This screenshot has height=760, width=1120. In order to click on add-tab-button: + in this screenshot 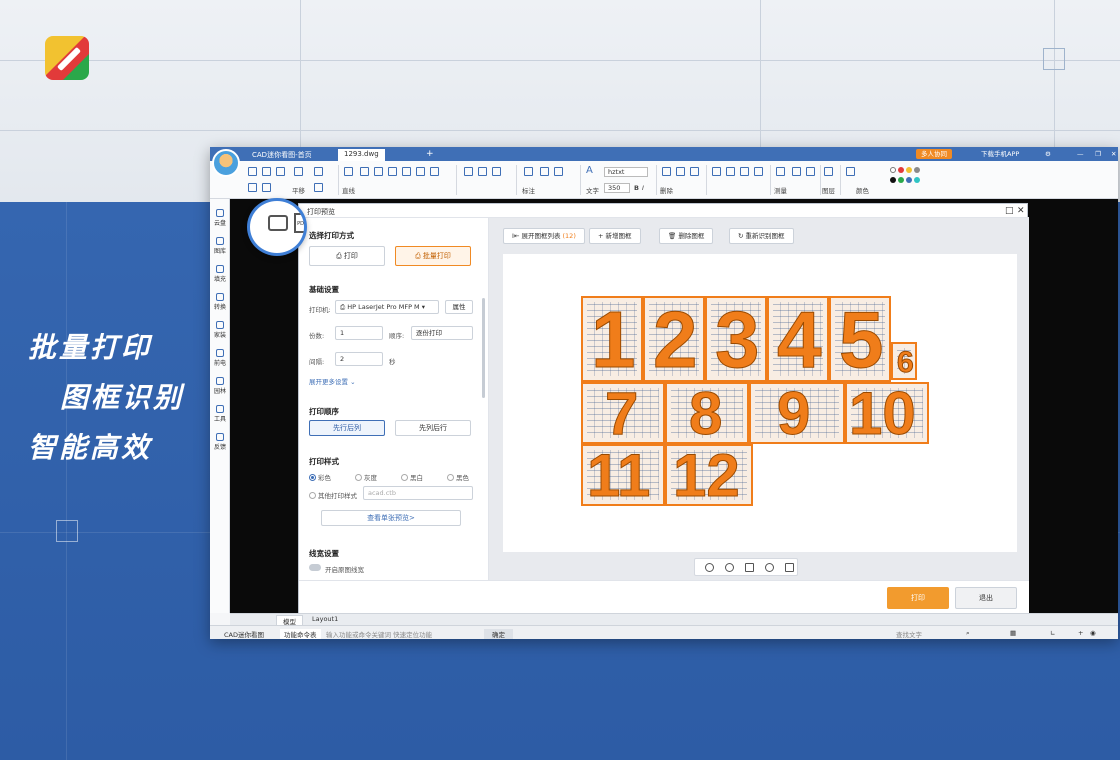, I will do `click(430, 155)`.